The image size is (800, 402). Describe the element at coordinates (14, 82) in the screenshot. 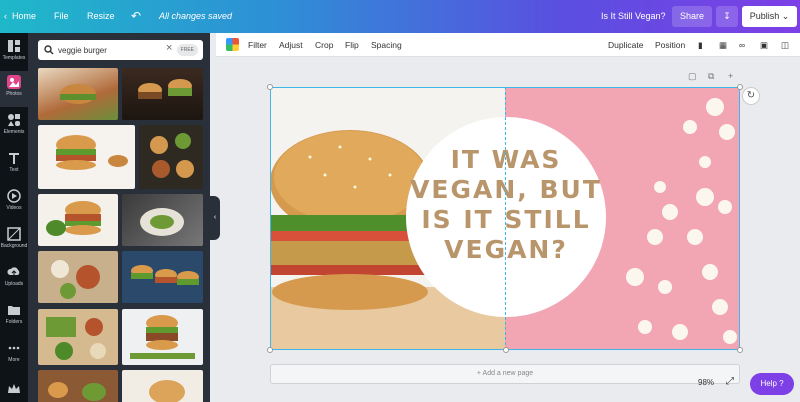

I see `photos-icon` at that location.